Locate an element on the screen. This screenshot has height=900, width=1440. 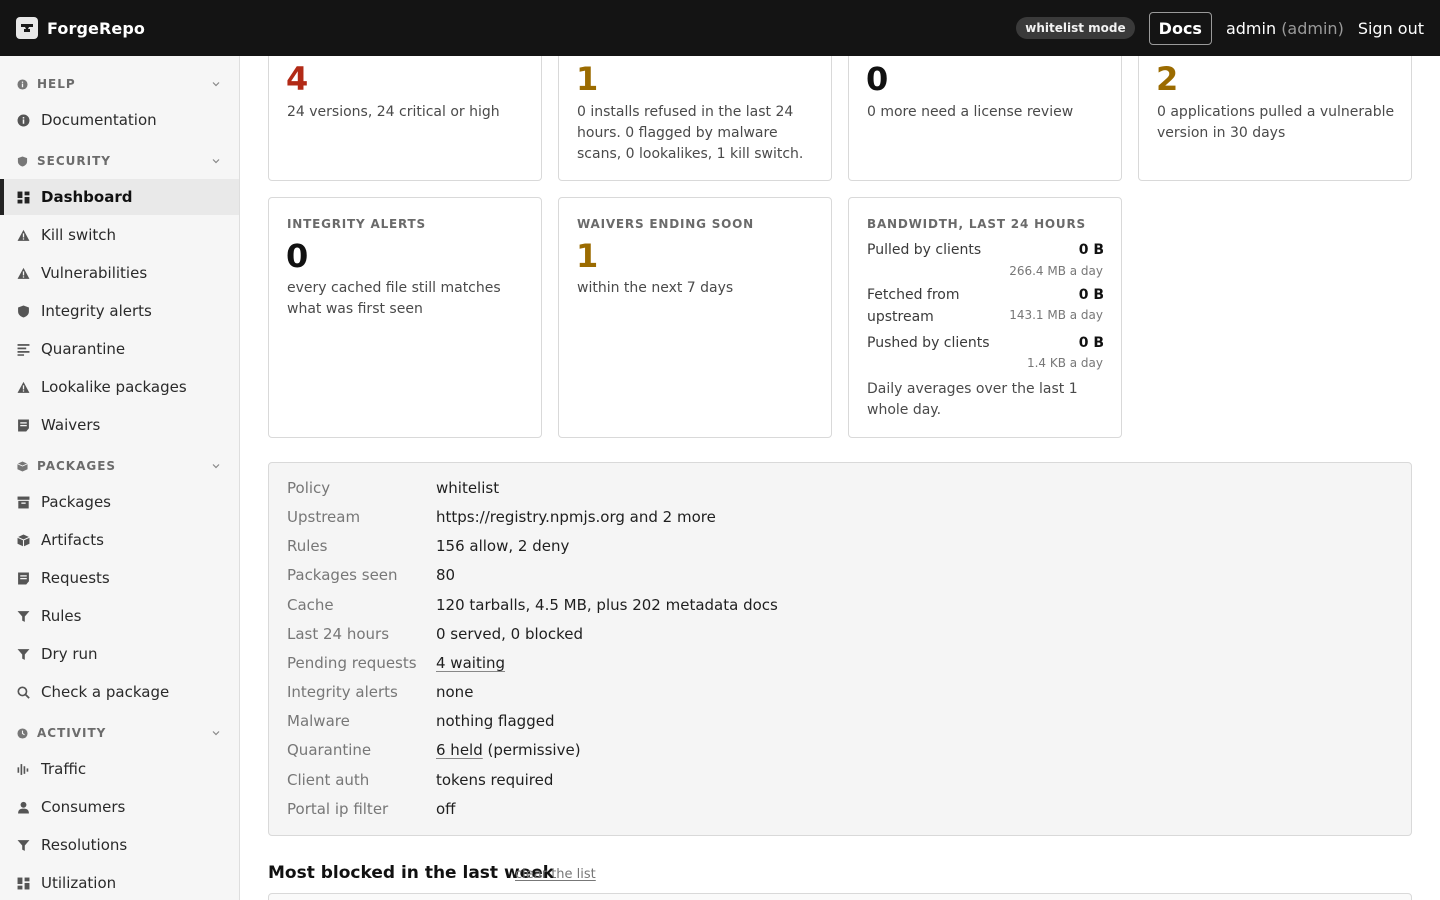
sidebar-item-label: Vulnerabilities is located at coordinates (94, 273).